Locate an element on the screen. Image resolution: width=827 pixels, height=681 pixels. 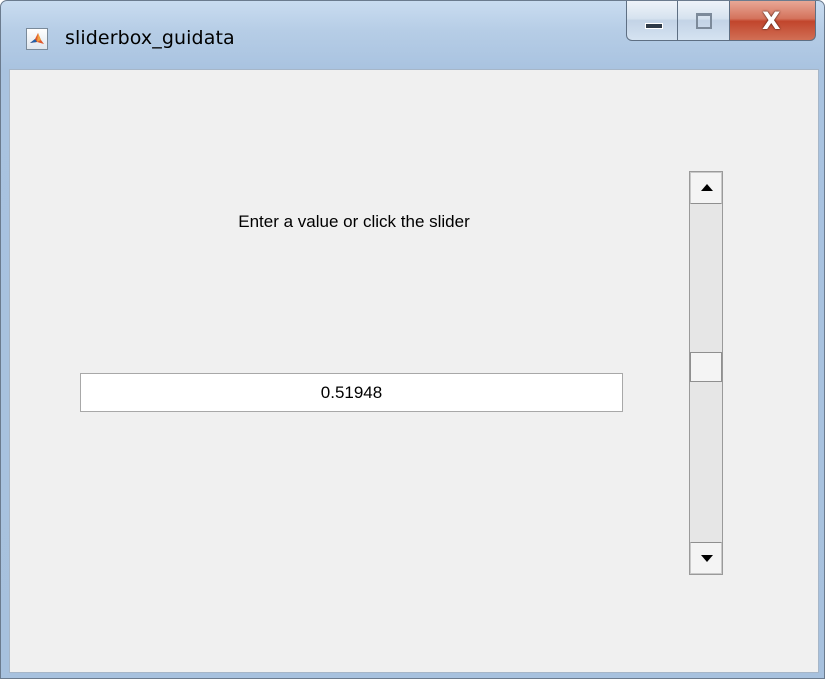
minimize-icon is located at coordinates (654, 26).